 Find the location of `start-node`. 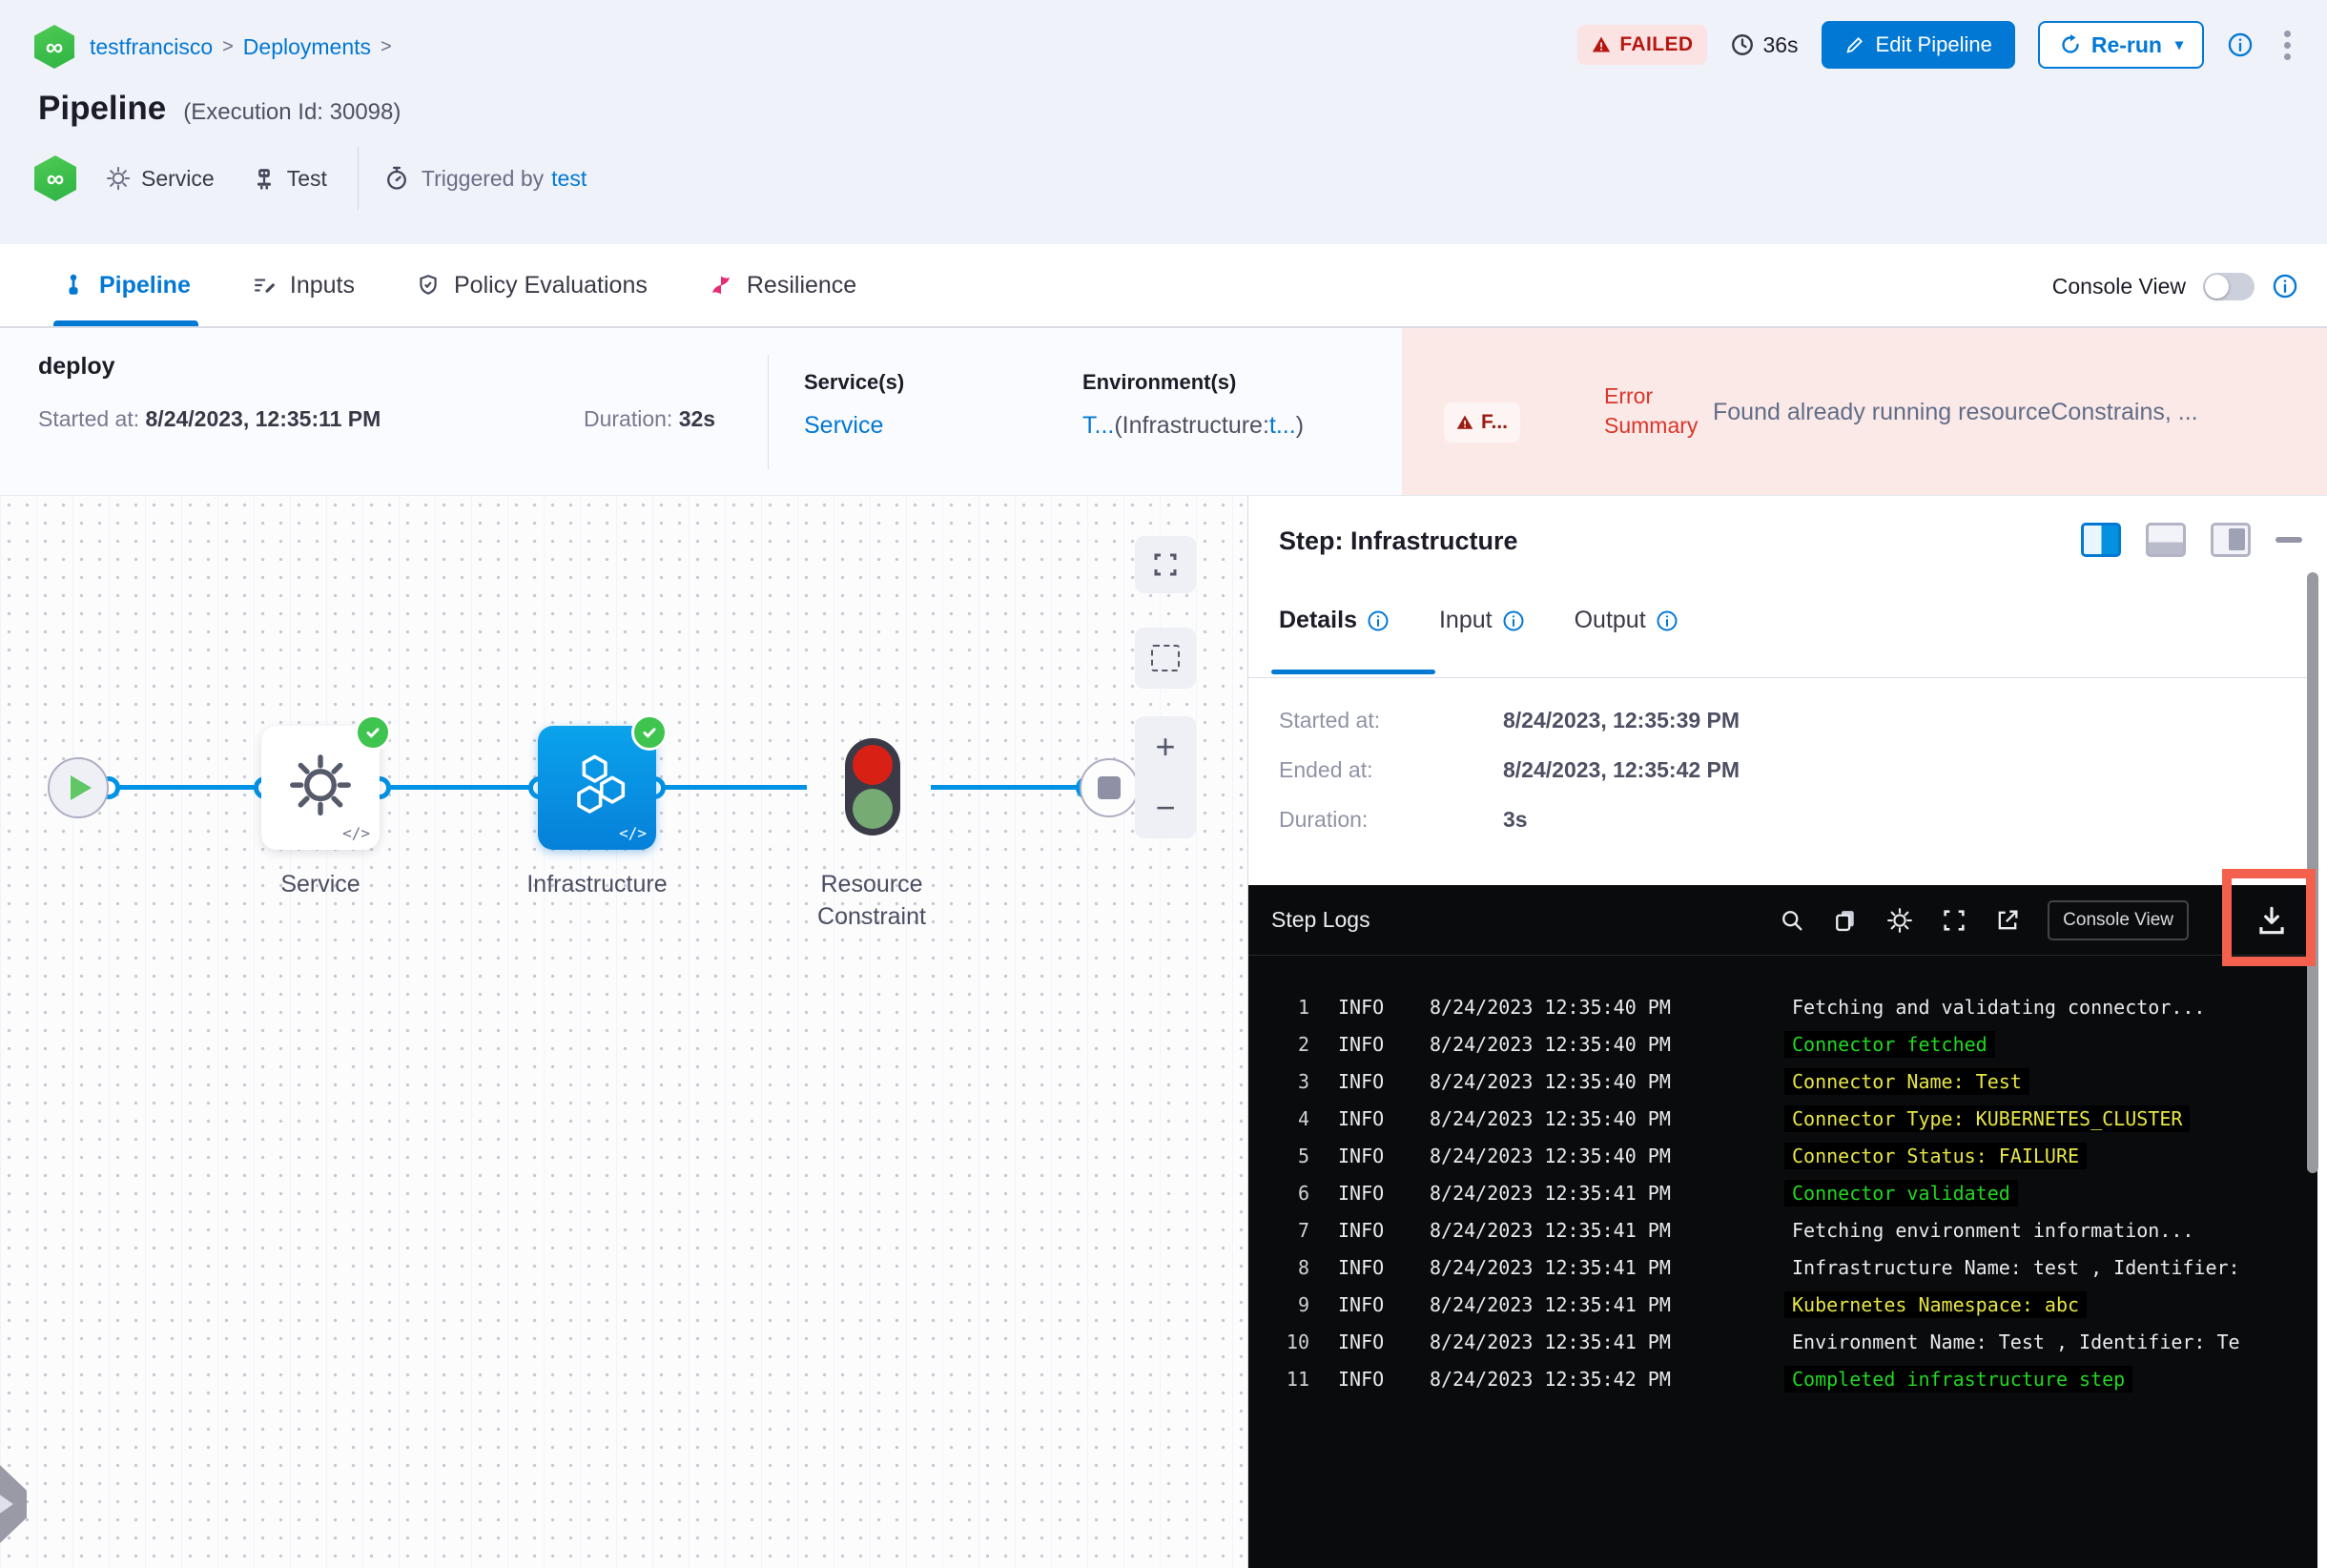

start-node is located at coordinates (78, 787).